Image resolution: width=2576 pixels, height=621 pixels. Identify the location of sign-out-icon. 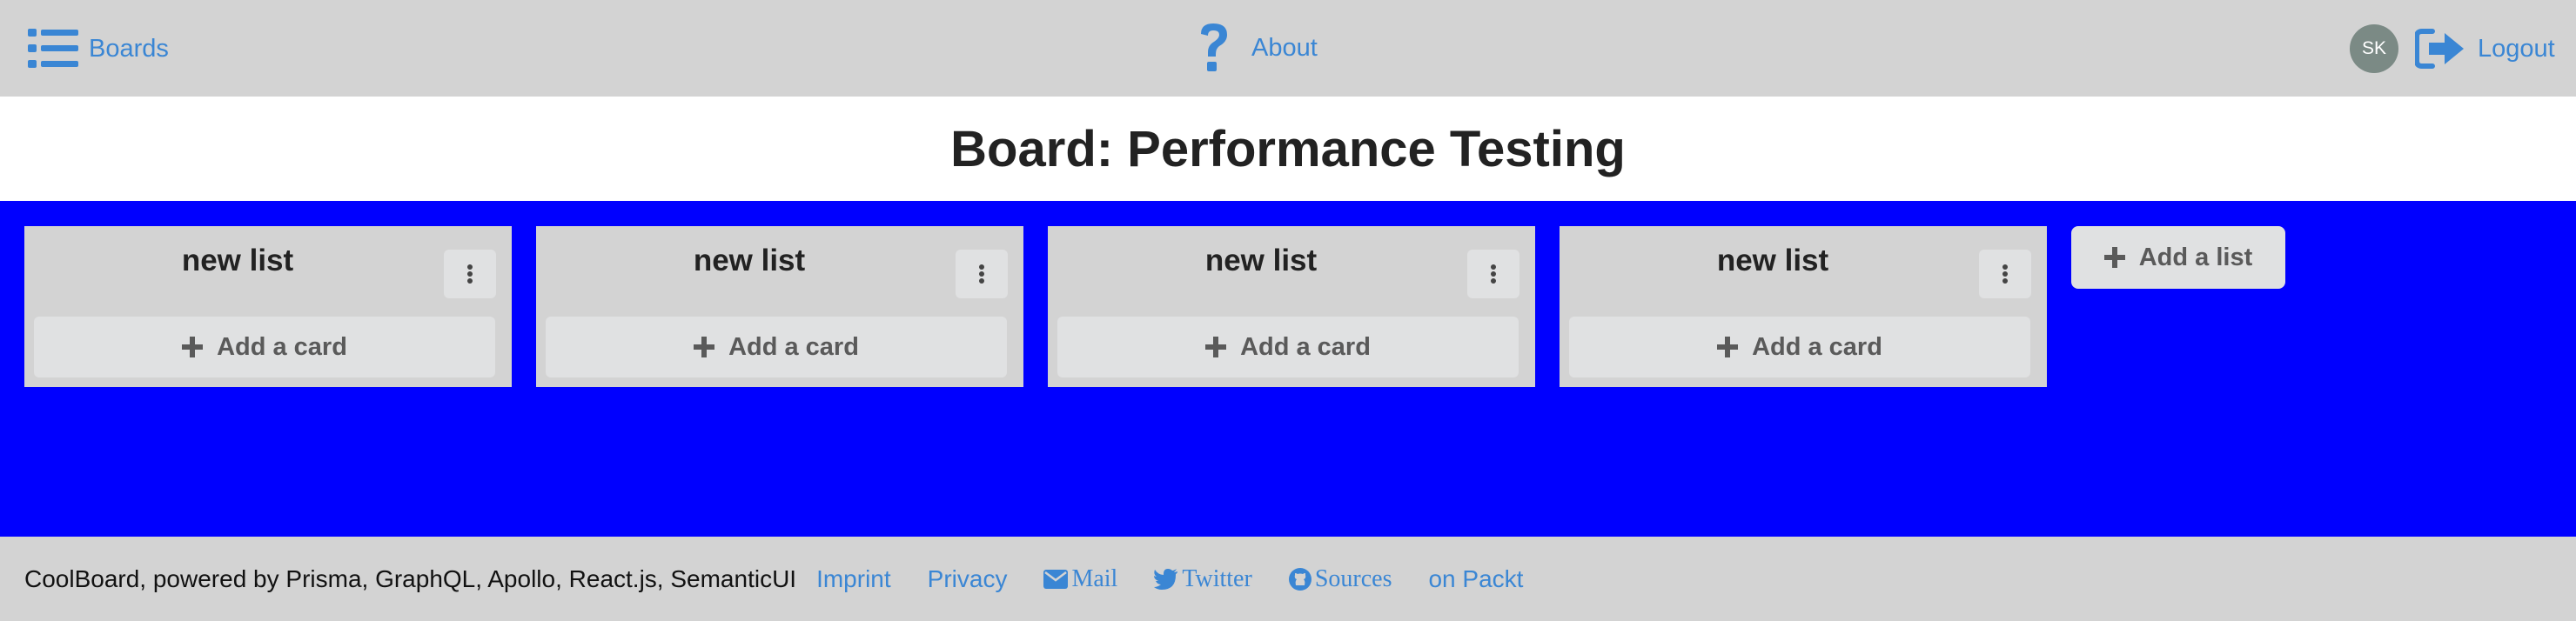
(2439, 49).